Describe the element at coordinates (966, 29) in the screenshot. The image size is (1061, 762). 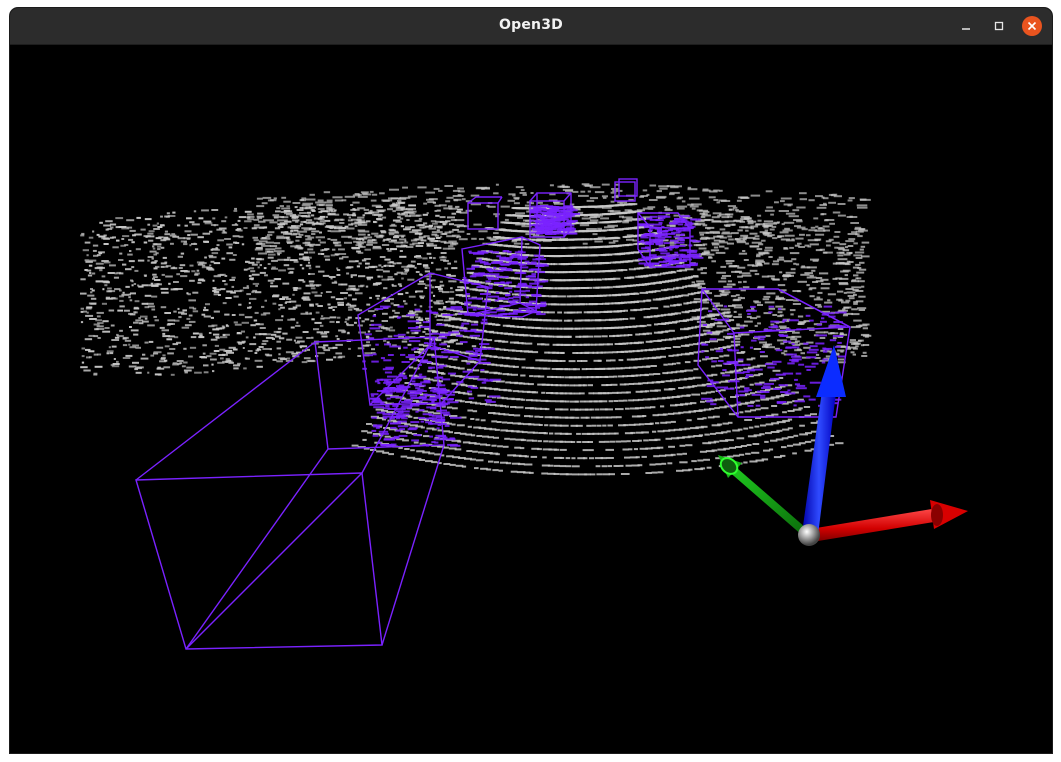
I see `minimize-icon` at that location.